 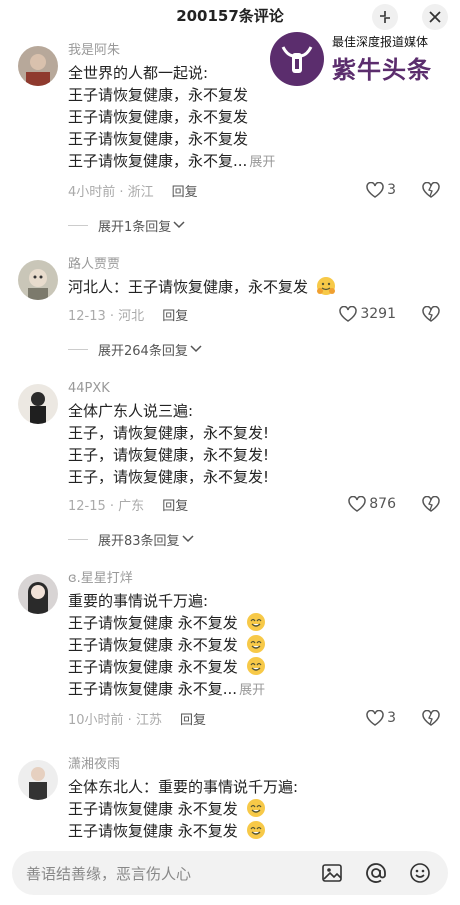 I want to click on expand-replies-button: 展开1条回复, so click(x=257, y=225).